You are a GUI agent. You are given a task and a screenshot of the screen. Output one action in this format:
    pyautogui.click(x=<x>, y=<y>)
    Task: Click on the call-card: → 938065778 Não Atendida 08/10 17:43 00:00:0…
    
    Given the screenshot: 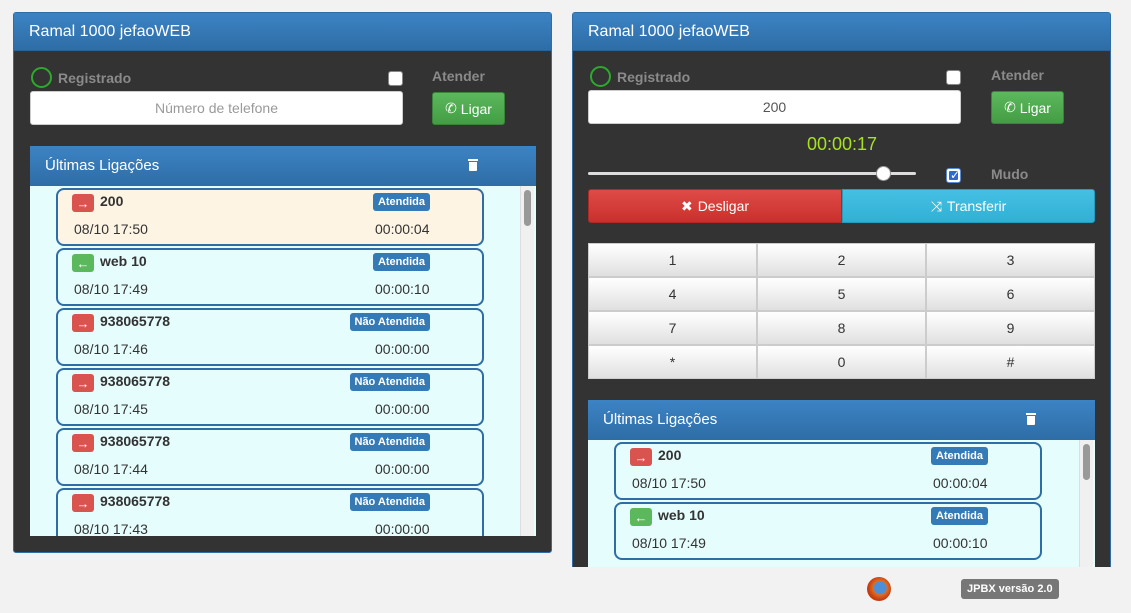 What is the action you would take?
    pyautogui.click(x=270, y=512)
    